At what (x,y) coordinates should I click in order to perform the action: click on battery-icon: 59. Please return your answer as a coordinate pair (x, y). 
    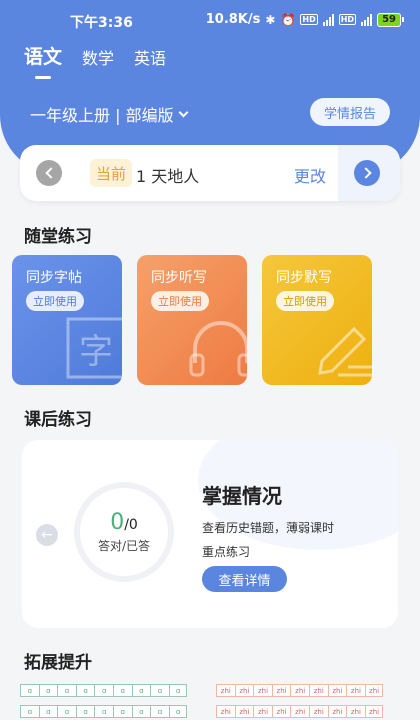
    Looking at the image, I should click on (390, 19).